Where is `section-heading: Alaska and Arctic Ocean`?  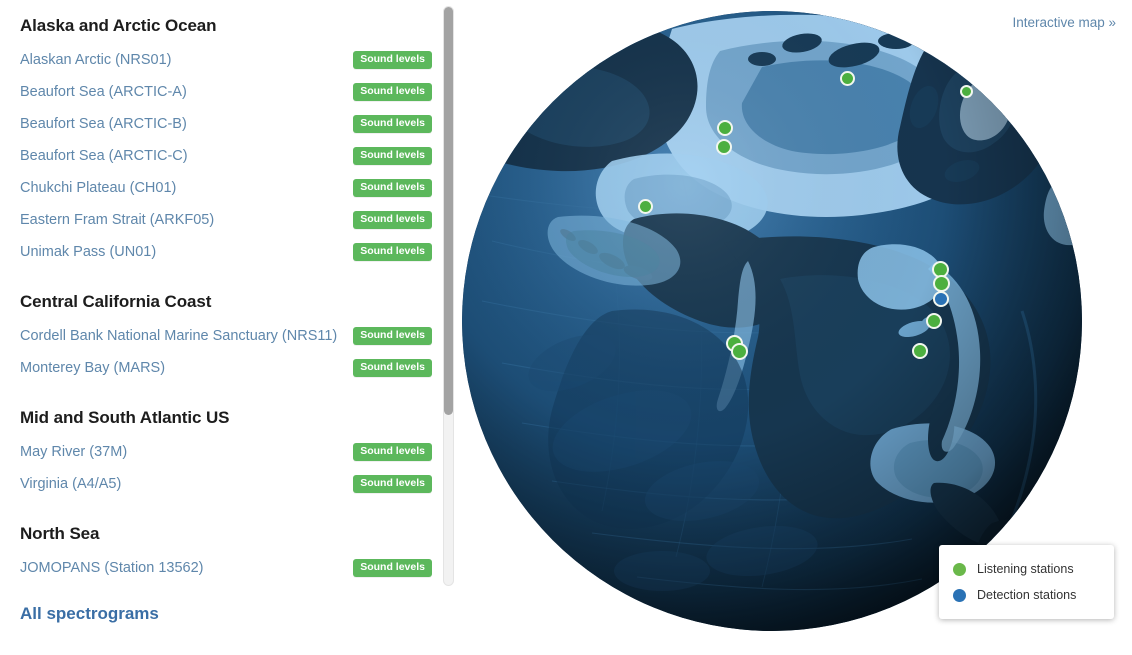 section-heading: Alaska and Arctic Ocean is located at coordinates (118, 25).